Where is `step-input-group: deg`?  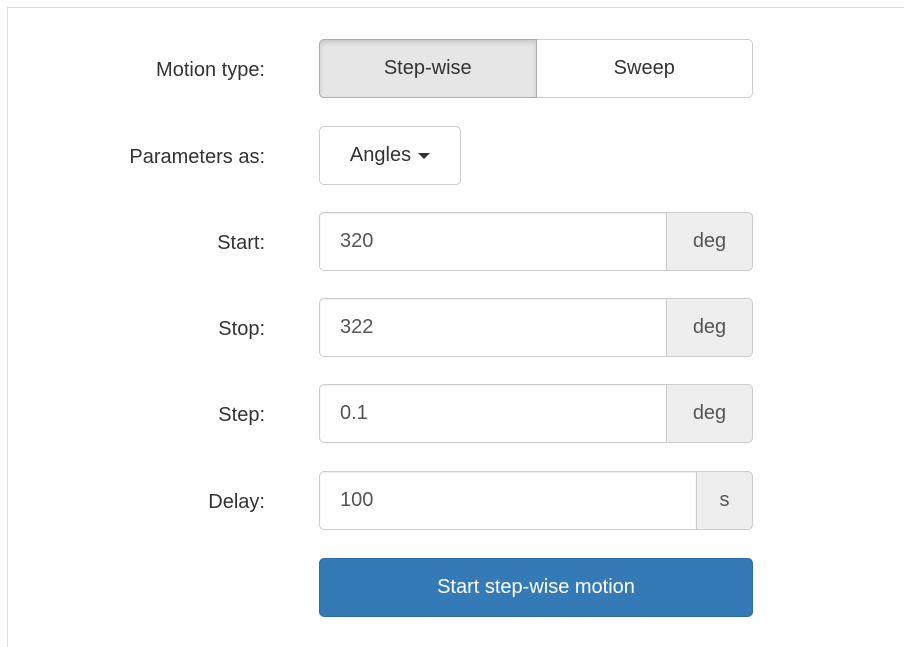
step-input-group: deg is located at coordinates (536, 413).